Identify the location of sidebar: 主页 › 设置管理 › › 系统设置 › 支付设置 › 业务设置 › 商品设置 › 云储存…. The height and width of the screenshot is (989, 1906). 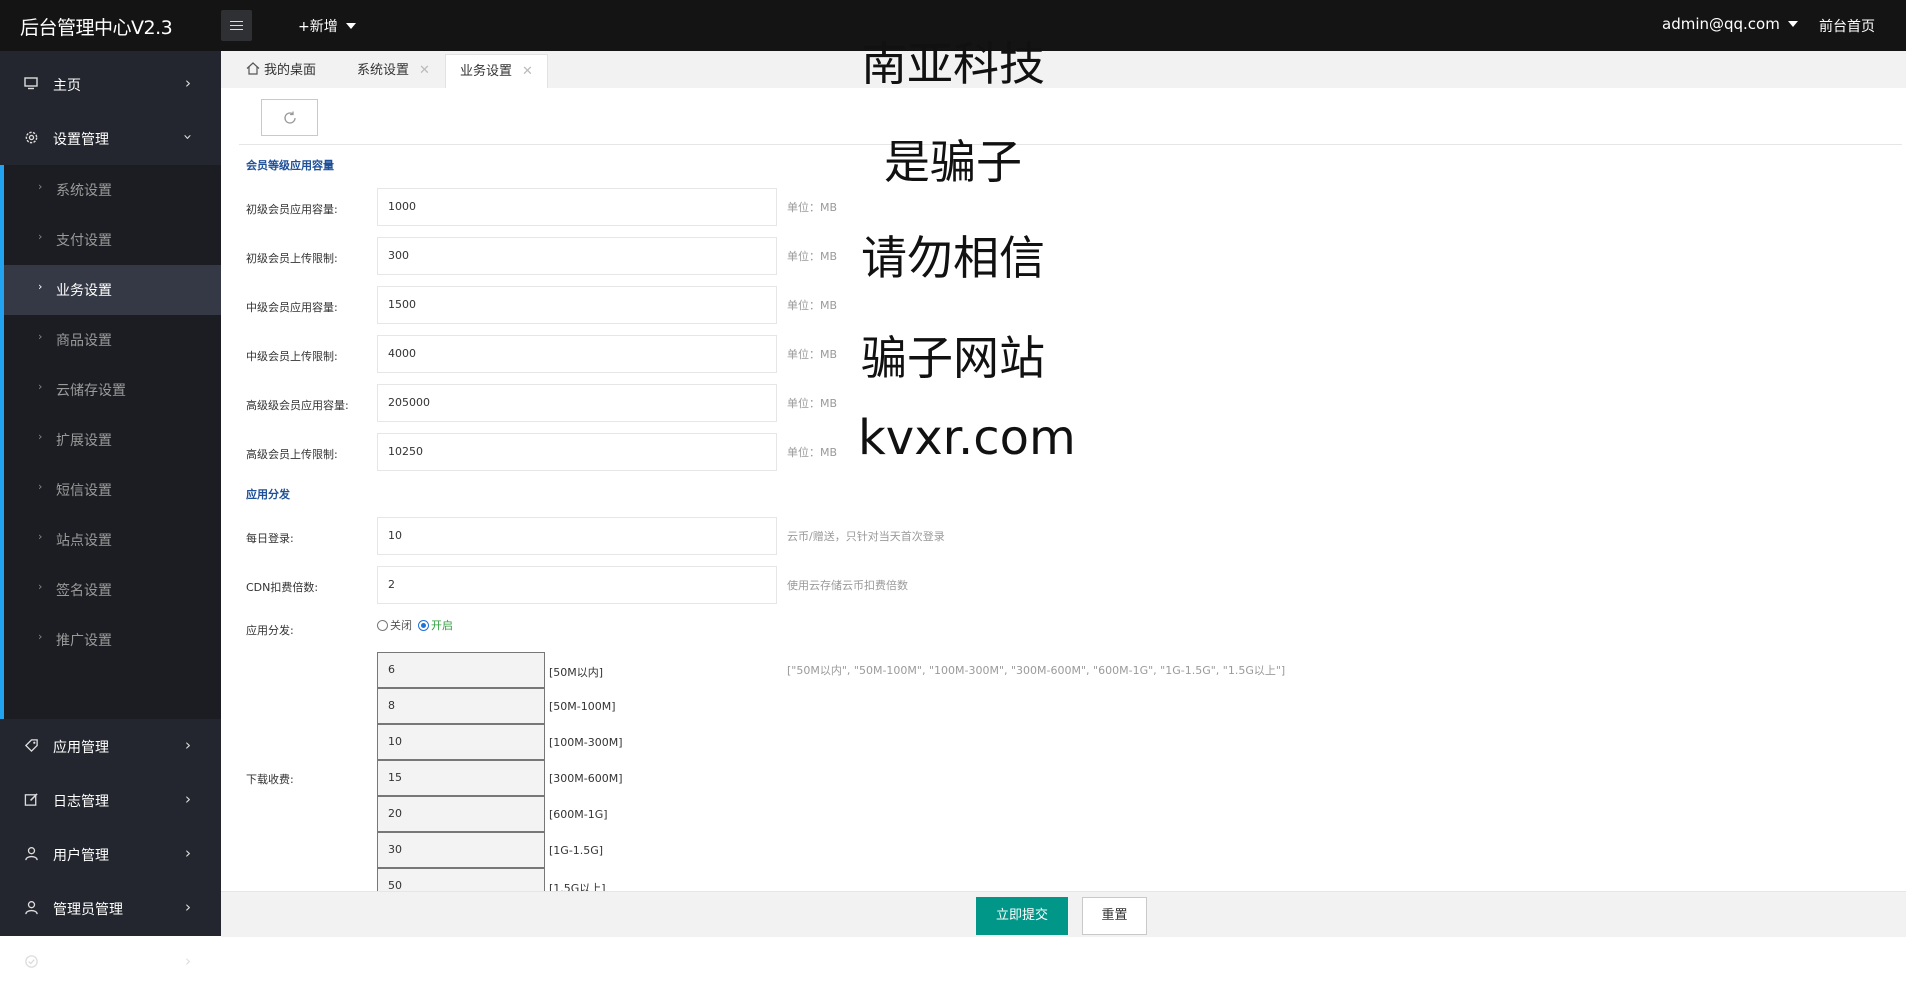
(110, 511).